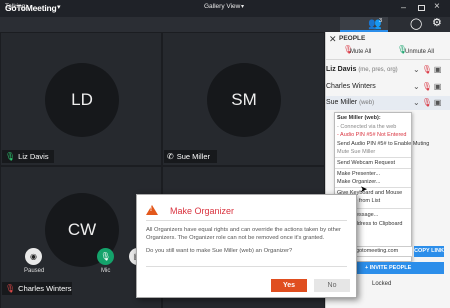 The height and width of the screenshot is (308, 450). Describe the element at coordinates (367, 127) in the screenshot. I see `menu-info: - Connected via the web` at that location.